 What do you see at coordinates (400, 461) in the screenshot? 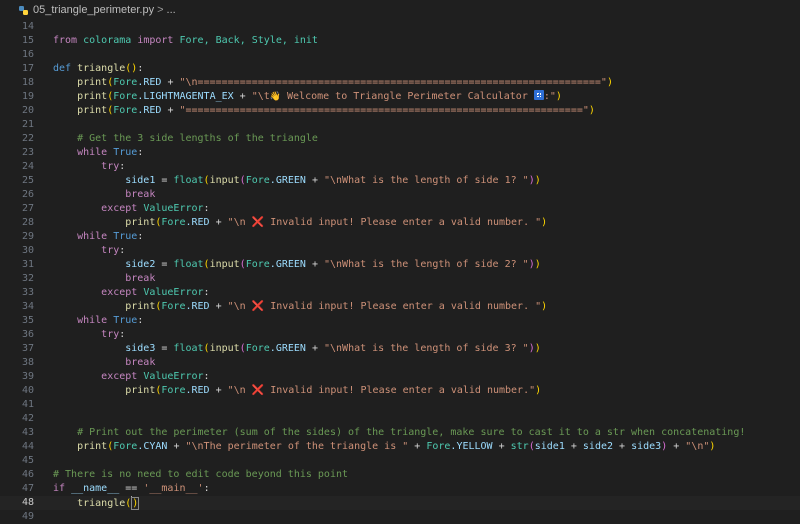
I see `code-line-45: 45` at bounding box center [400, 461].